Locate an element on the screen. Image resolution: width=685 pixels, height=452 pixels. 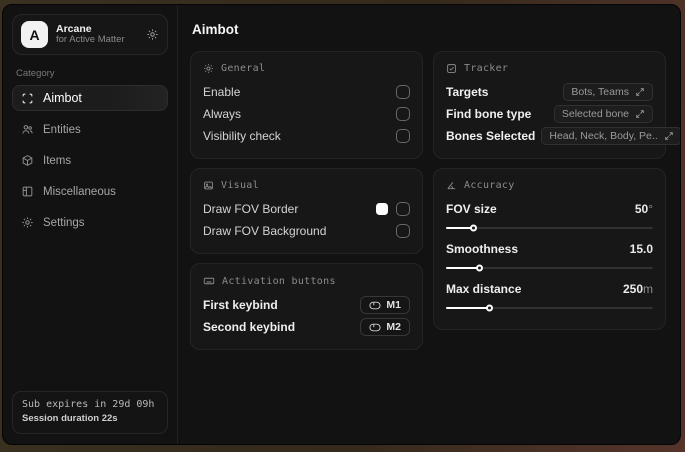
sun-gear-icon is located at coordinates (208, 68).